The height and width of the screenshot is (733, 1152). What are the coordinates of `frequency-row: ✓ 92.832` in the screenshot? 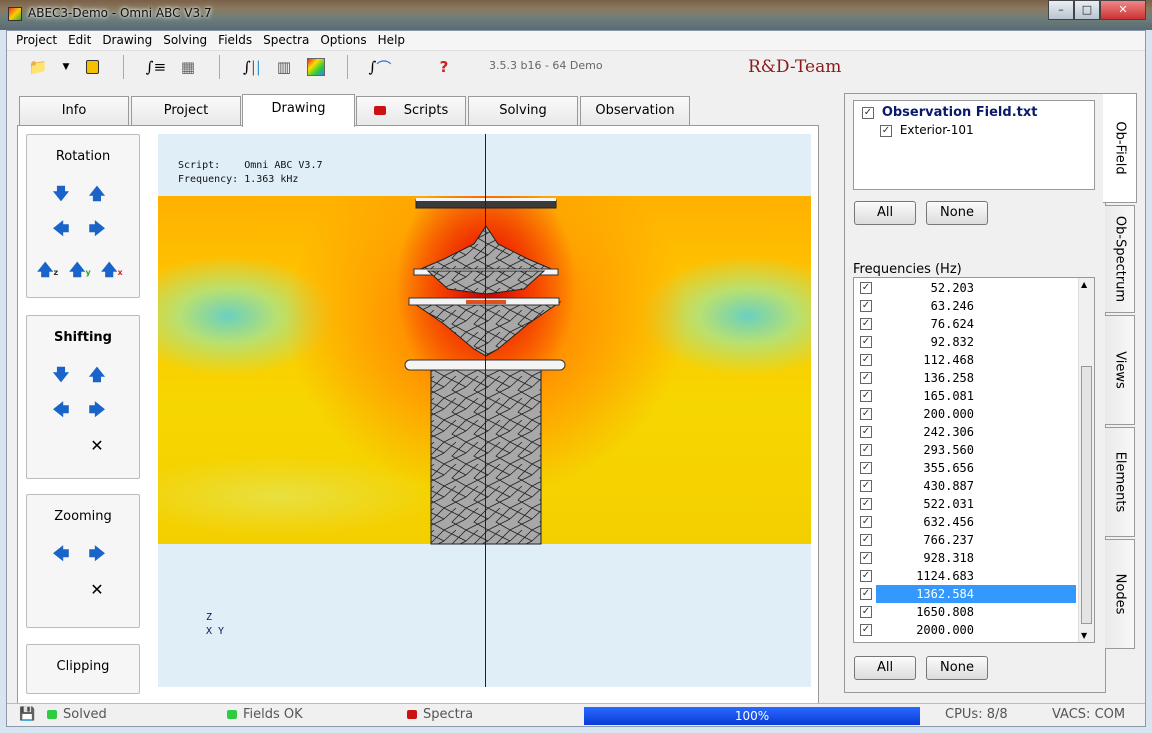 It's located at (965, 342).